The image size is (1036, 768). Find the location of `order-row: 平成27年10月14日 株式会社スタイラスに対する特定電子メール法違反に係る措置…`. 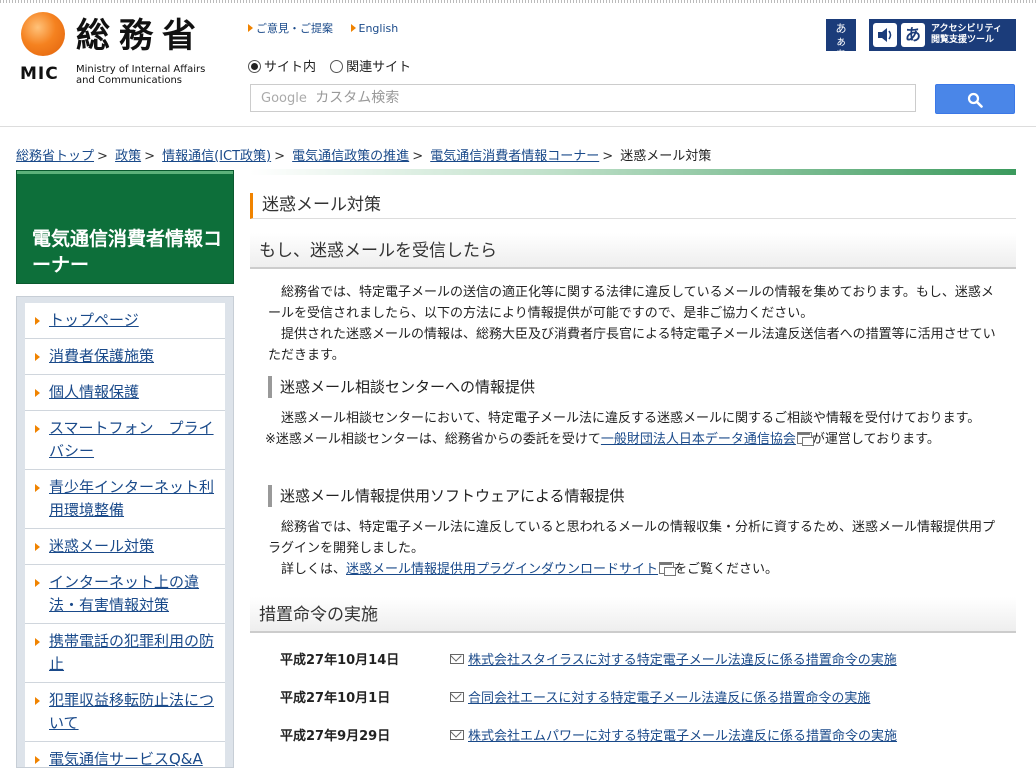

order-row: 平成27年10月14日 株式会社スタイラスに対する特定電子メール法違反に係る措置… is located at coordinates (640, 661).